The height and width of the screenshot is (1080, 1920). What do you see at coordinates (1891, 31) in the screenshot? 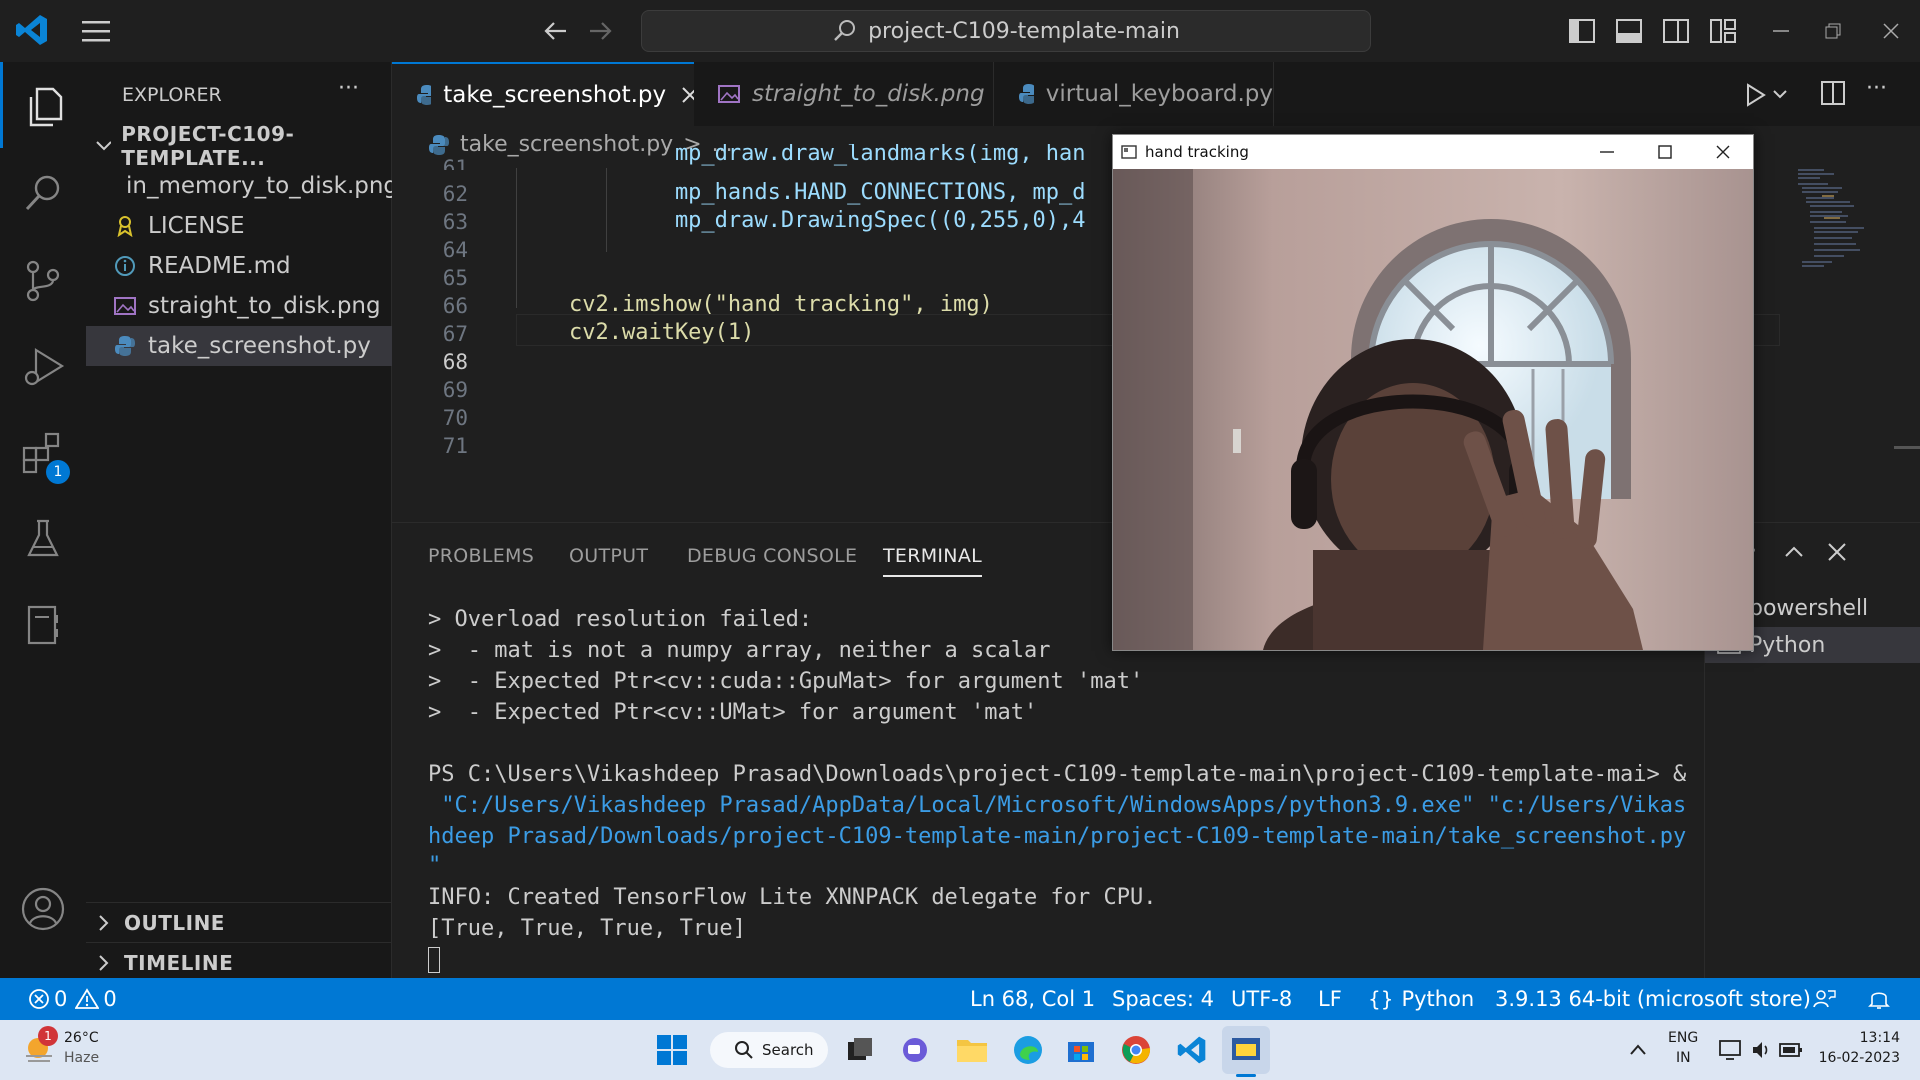
I see `close-window-icon` at bounding box center [1891, 31].